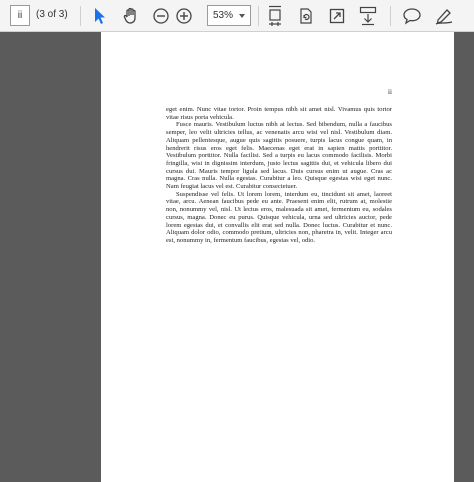 The image size is (474, 482). I want to click on full-screen-icon, so click(337, 16).